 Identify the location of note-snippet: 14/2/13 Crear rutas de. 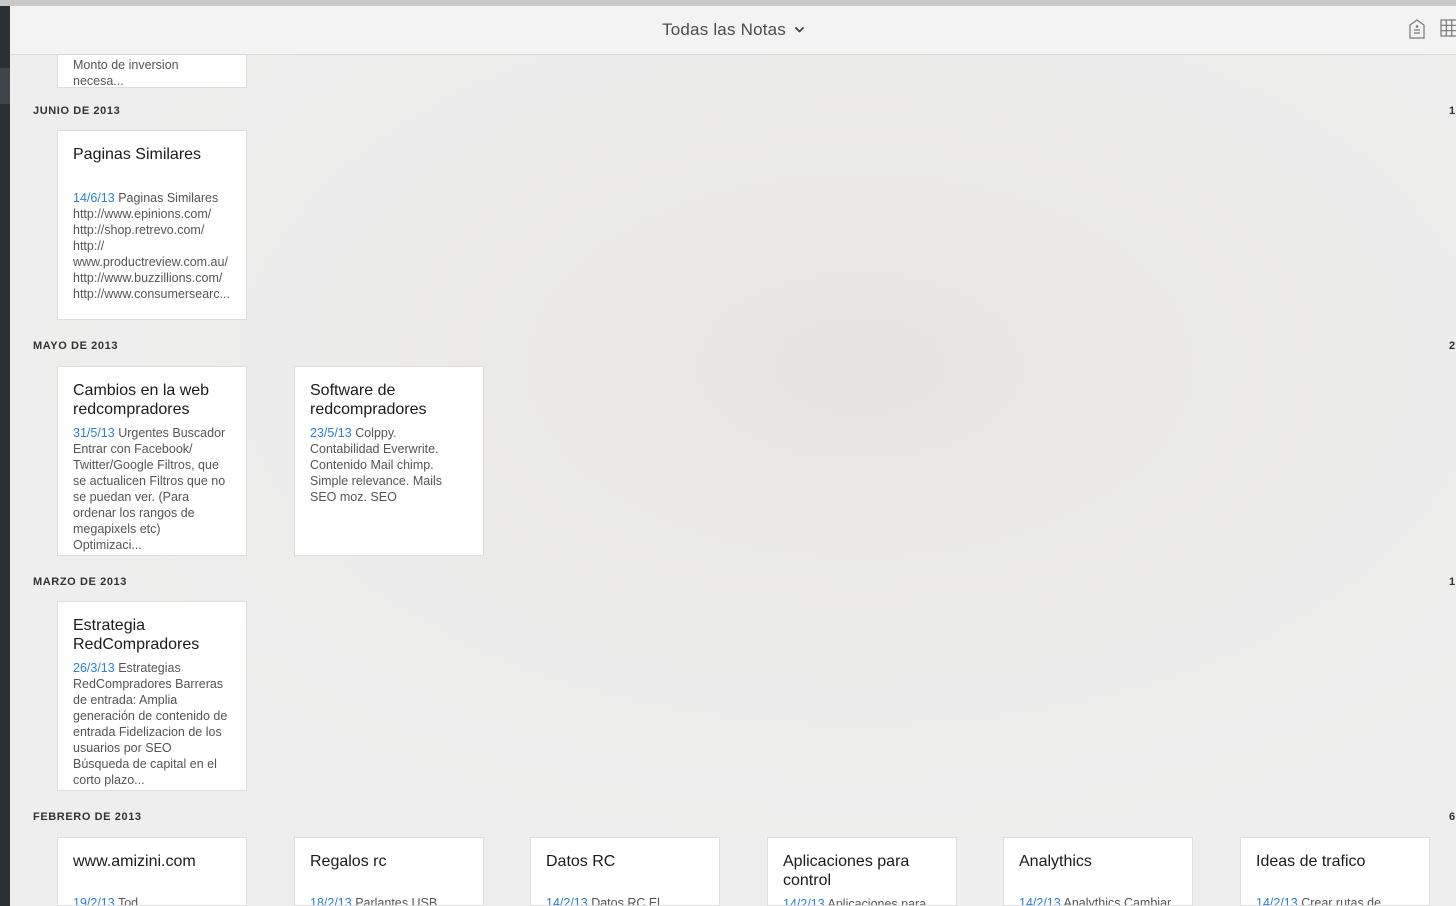
(1335, 900).